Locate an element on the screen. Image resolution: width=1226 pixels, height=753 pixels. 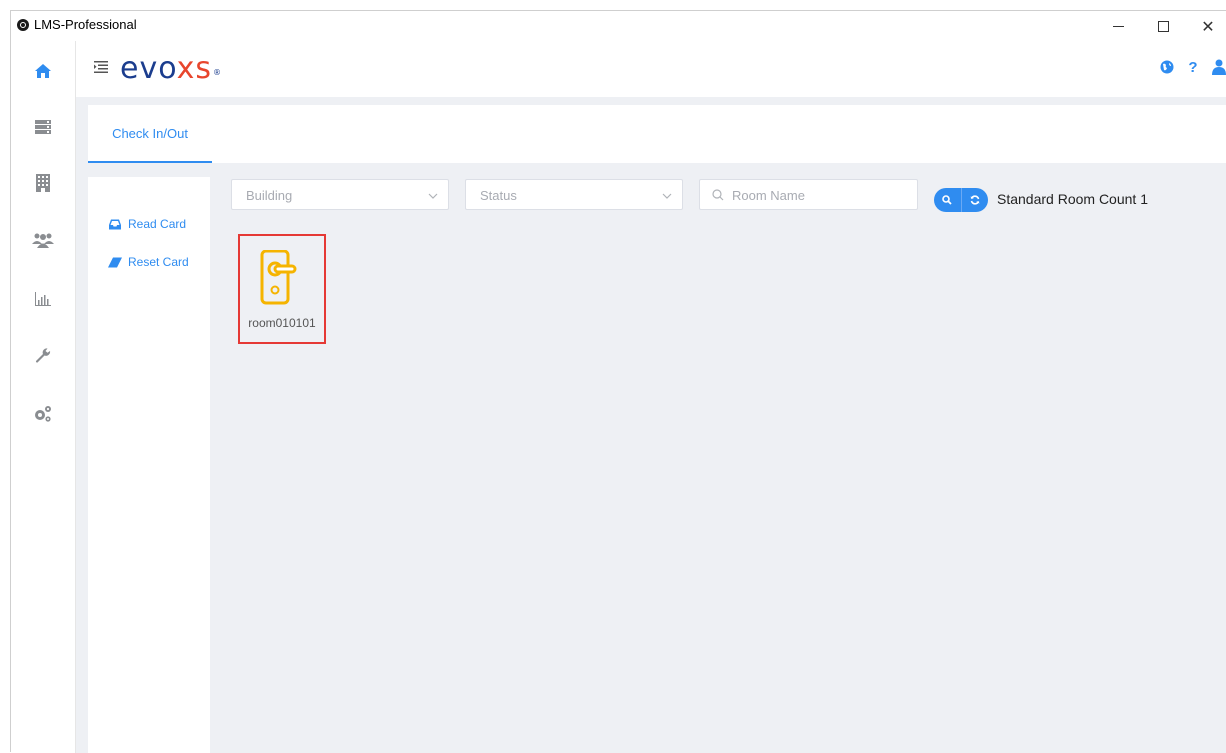
brand-logo: evoxs® is located at coordinates (171, 69).